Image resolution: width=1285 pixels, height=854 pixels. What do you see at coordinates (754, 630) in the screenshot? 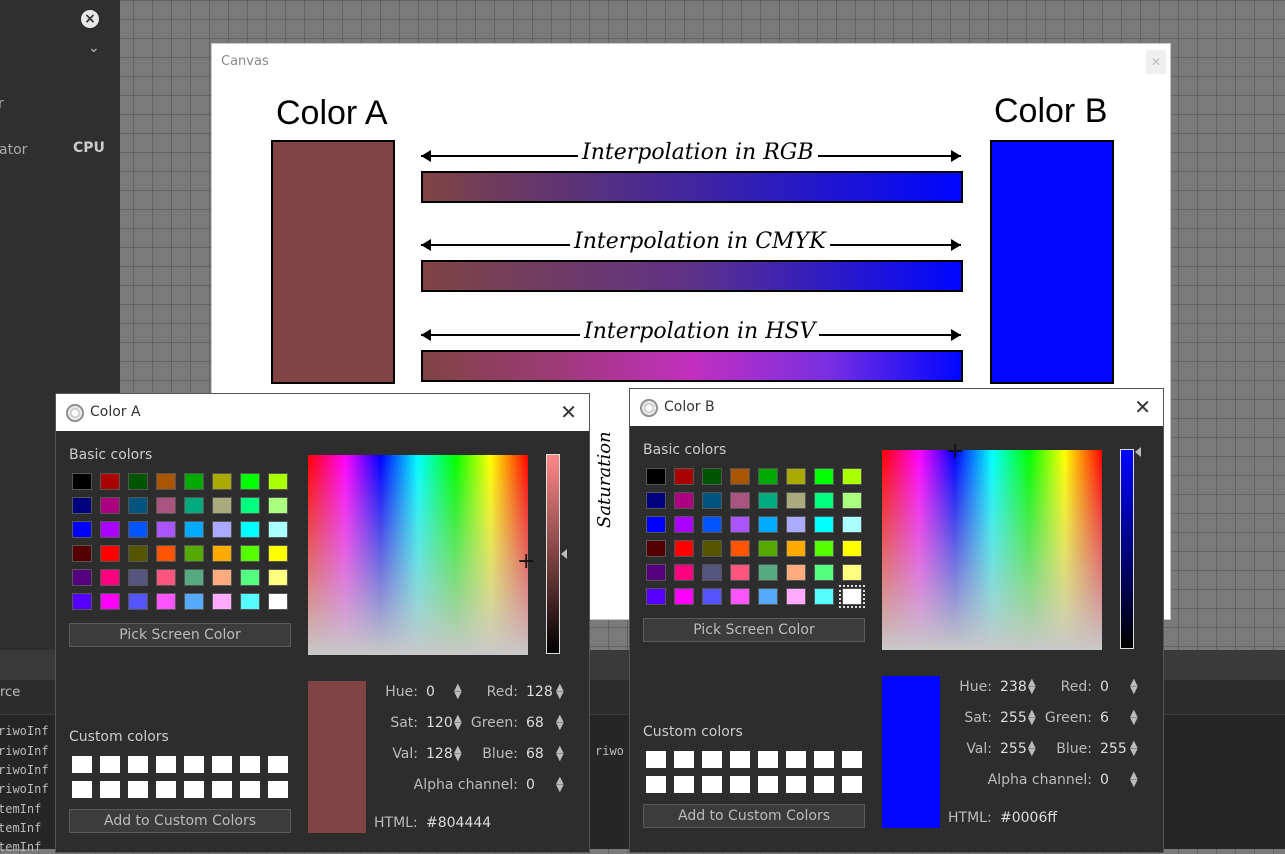
I see `pick-screen-color-button: Pick Screen Color` at bounding box center [754, 630].